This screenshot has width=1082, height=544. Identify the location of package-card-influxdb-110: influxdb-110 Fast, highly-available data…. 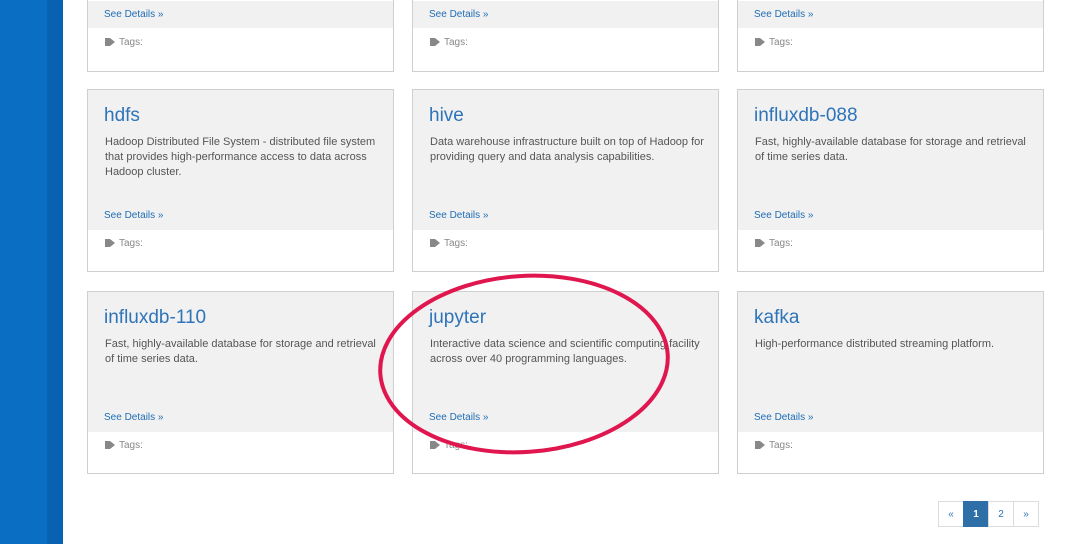
(240, 382).